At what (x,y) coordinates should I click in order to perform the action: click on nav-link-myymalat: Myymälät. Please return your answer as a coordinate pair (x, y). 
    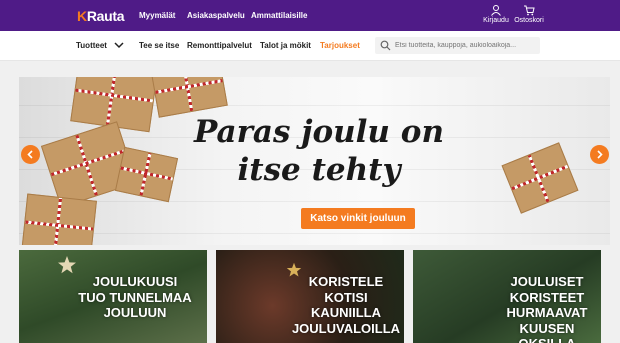
    Looking at the image, I should click on (157, 15).